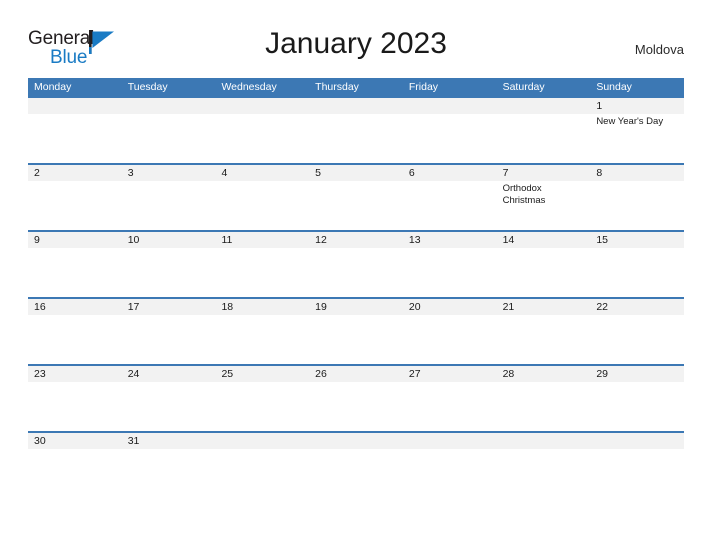 The height and width of the screenshot is (550, 712). Describe the element at coordinates (414, 240) in the screenshot. I see `day-number: 13` at that location.